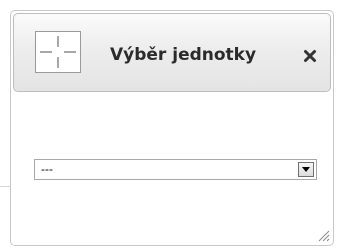 Image resolution: width=342 pixels, height=248 pixels. What do you see at coordinates (183, 55) in the screenshot?
I see `dialog-title: Výběr jednotky` at bounding box center [183, 55].